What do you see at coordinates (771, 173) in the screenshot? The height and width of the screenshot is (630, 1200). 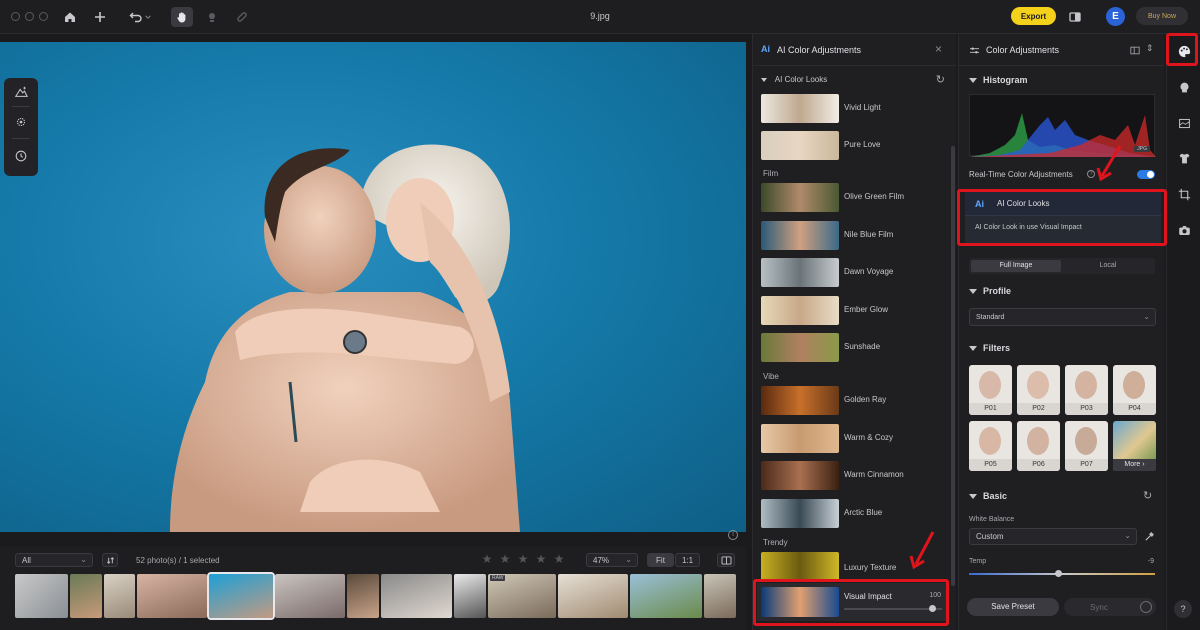 I see `group-label-film: Film` at bounding box center [771, 173].